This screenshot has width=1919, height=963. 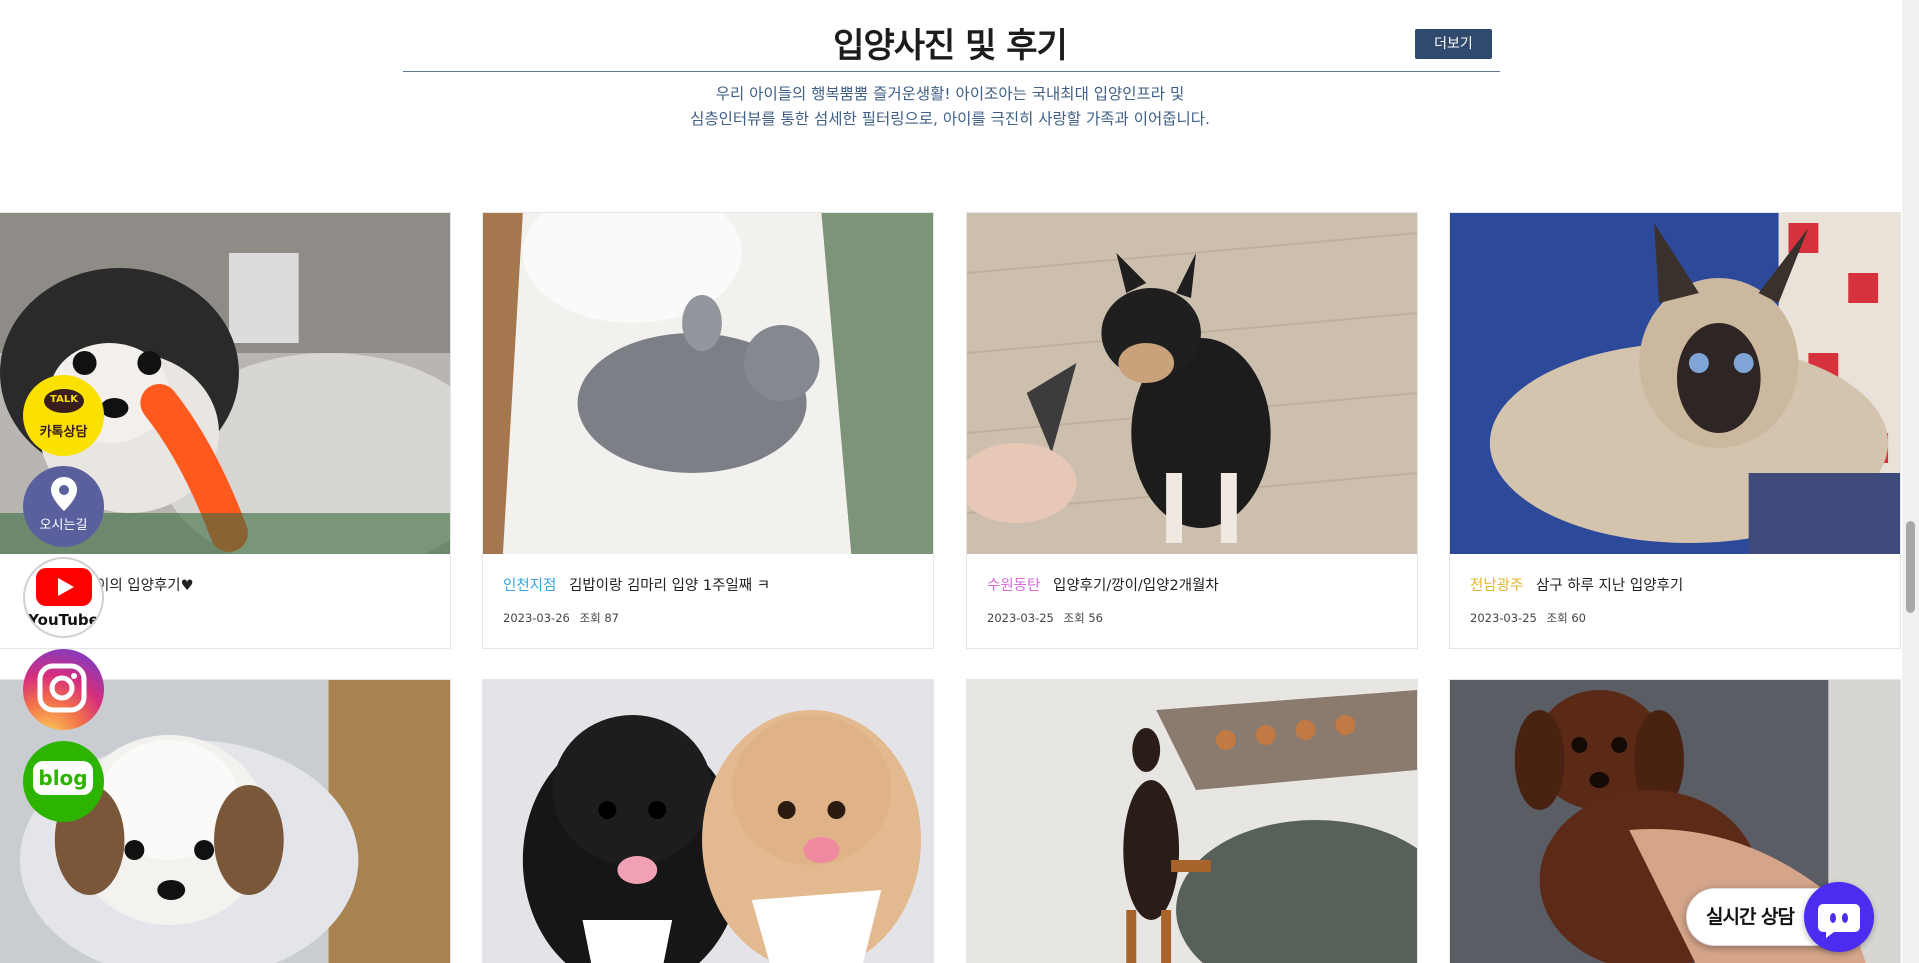 I want to click on youtube-icon, so click(x=64, y=587).